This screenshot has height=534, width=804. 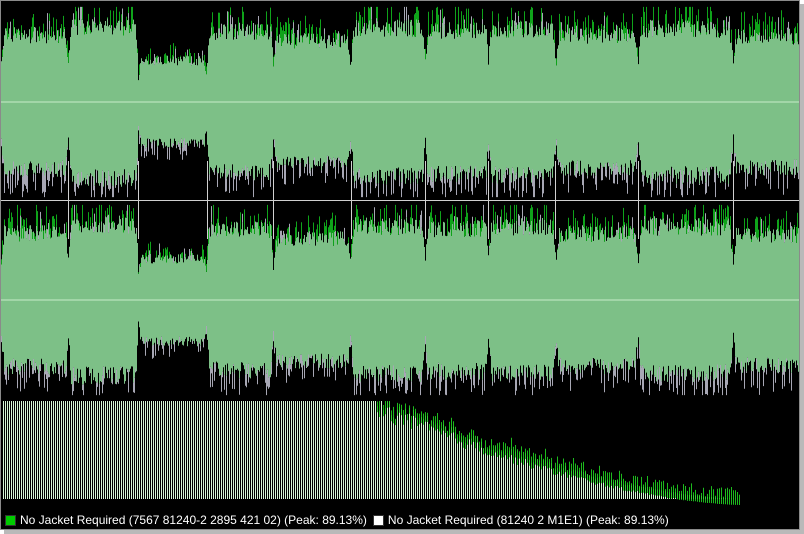 I want to click on window-shadow-bottom, so click(x=404, y=532).